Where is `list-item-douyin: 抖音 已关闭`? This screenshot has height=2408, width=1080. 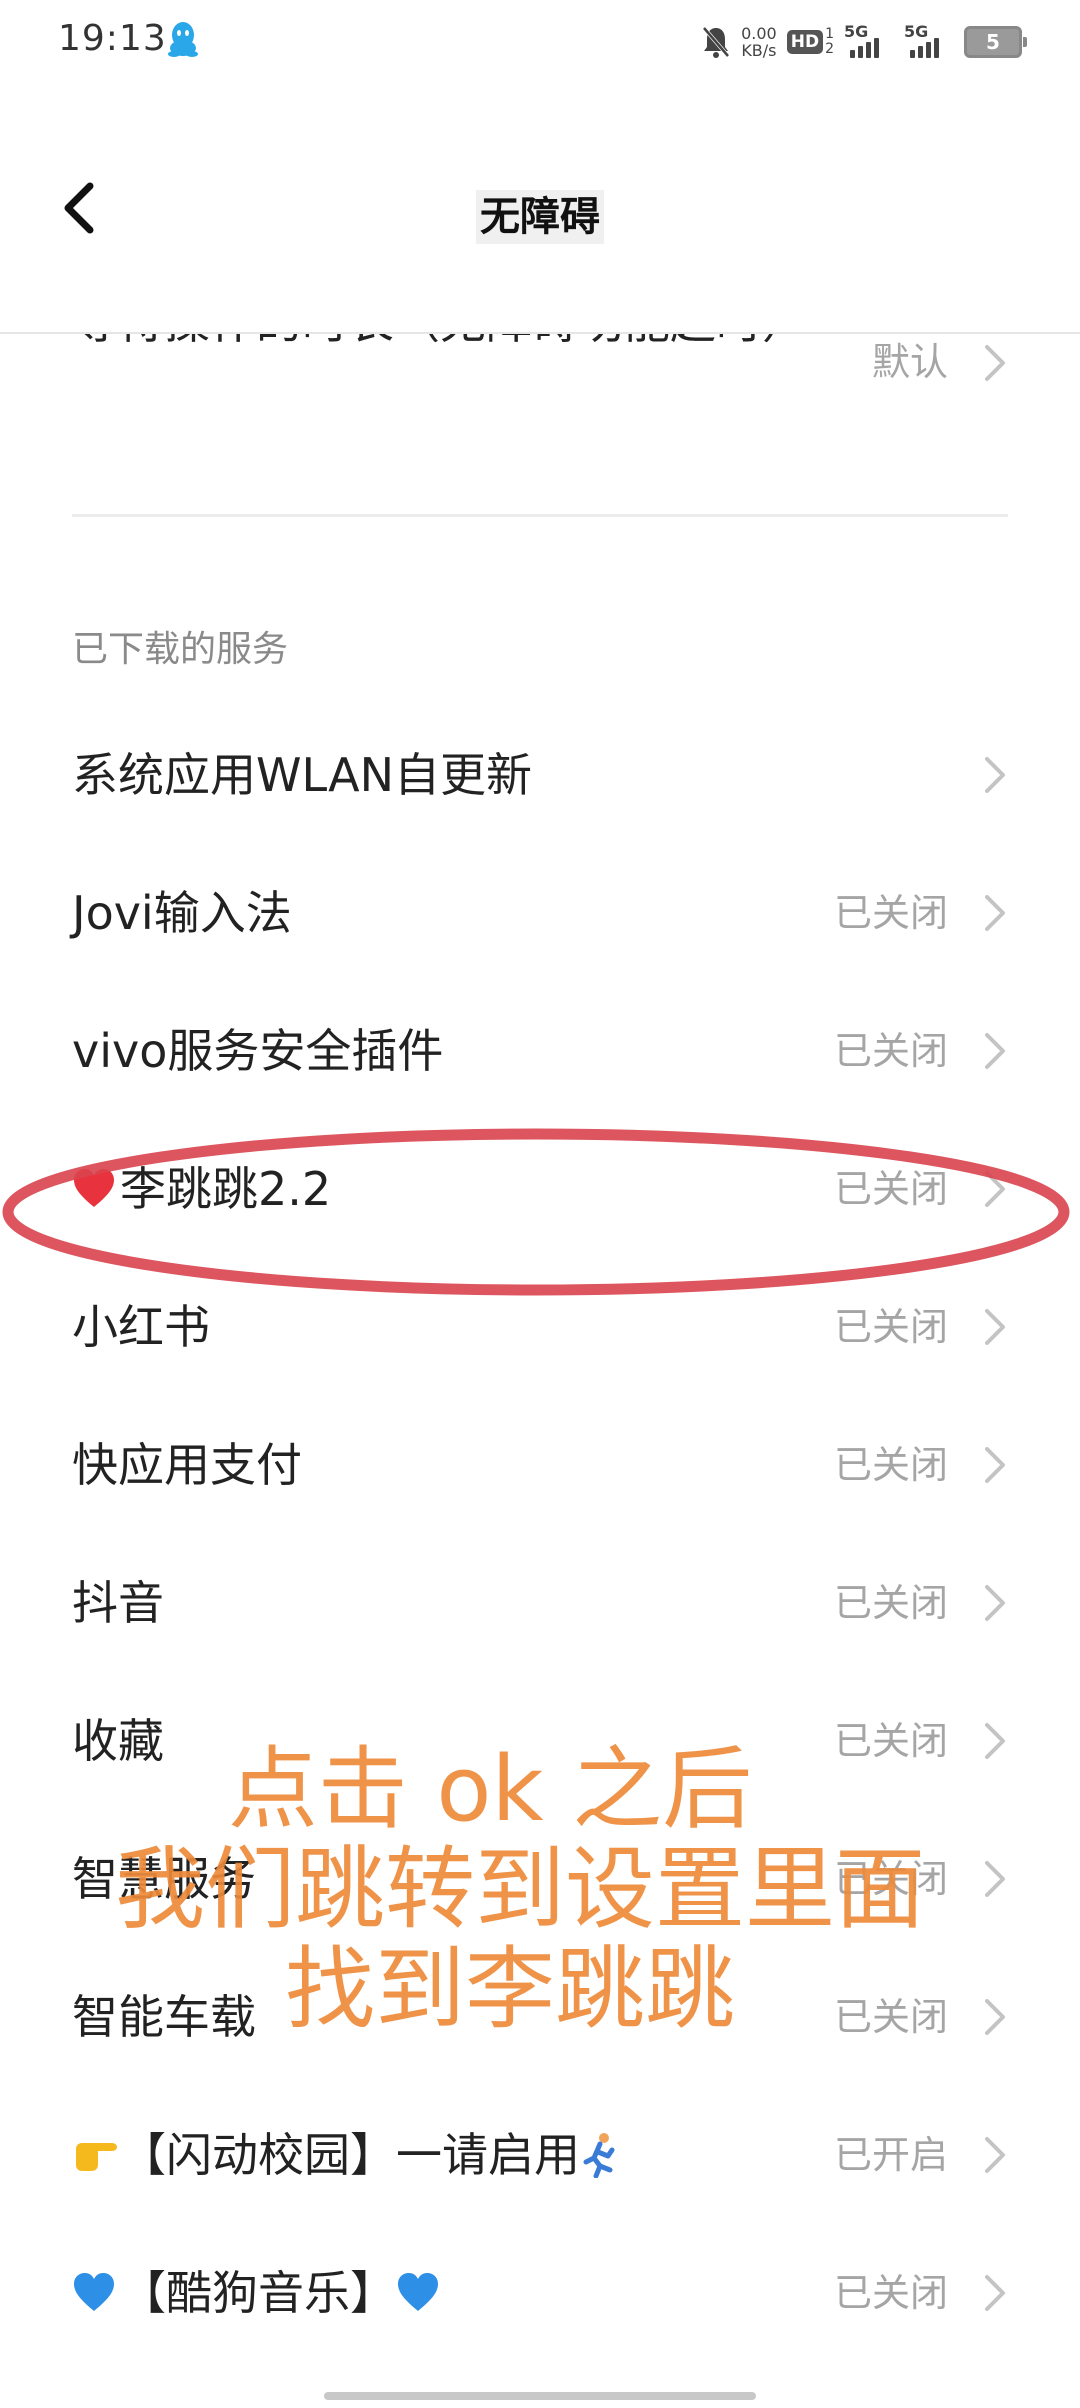 list-item-douyin: 抖音 已关闭 is located at coordinates (540, 1603).